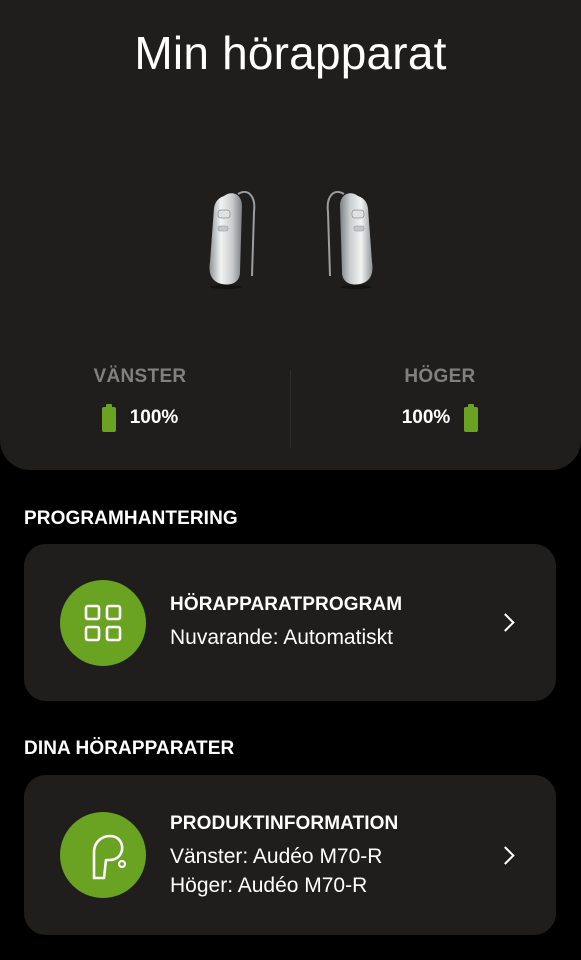 Image resolution: width=581 pixels, height=960 pixels. I want to click on left-hearing-aid-image, so click(232, 240).